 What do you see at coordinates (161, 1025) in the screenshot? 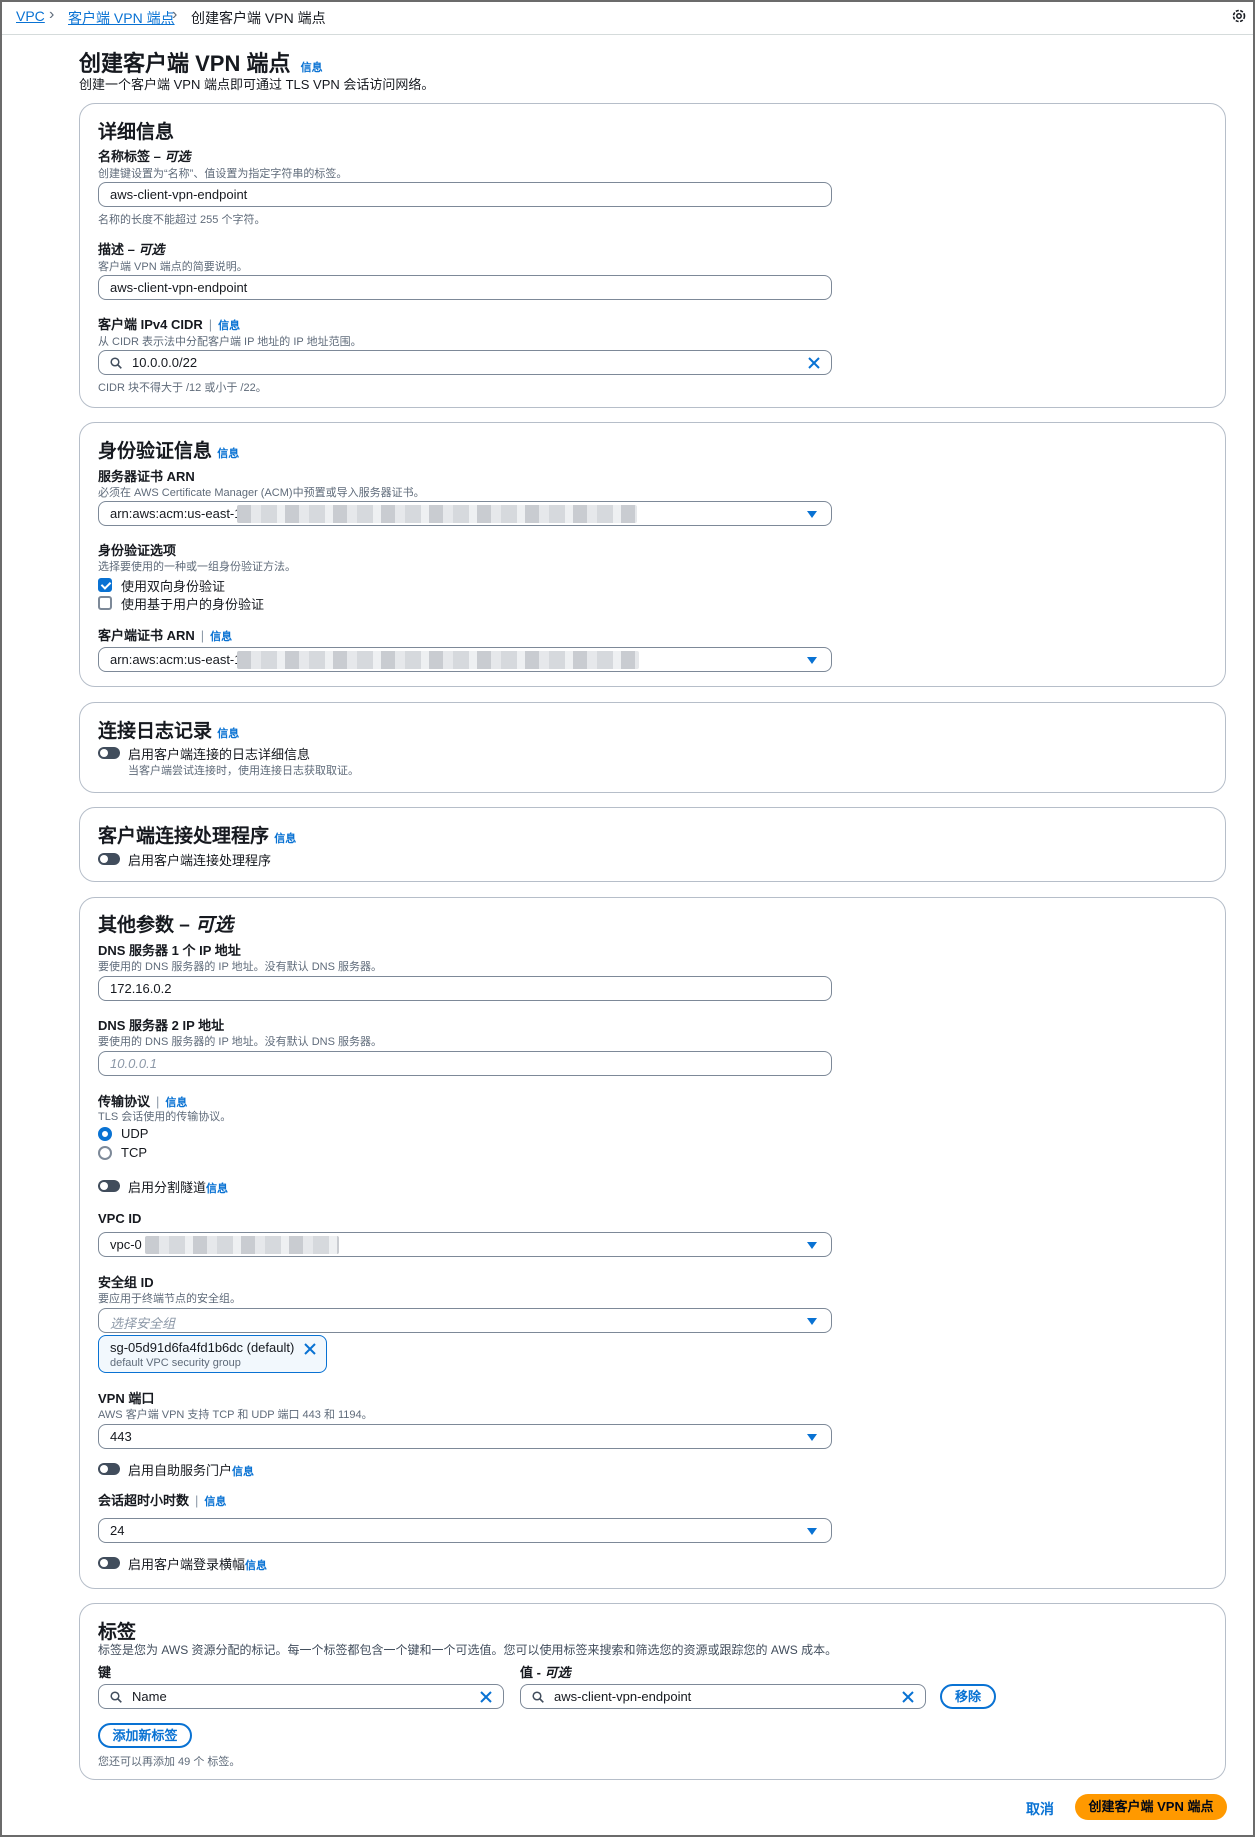
I see `dns2-label: DNS 服务器 2 IP 地址` at bounding box center [161, 1025].